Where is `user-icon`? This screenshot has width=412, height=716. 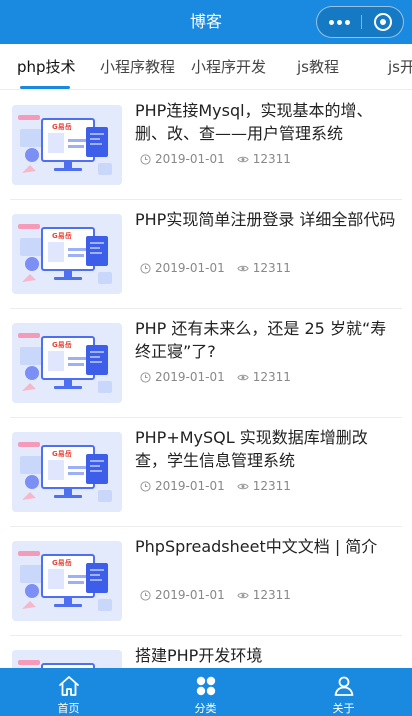
user-icon is located at coordinates (343, 687).